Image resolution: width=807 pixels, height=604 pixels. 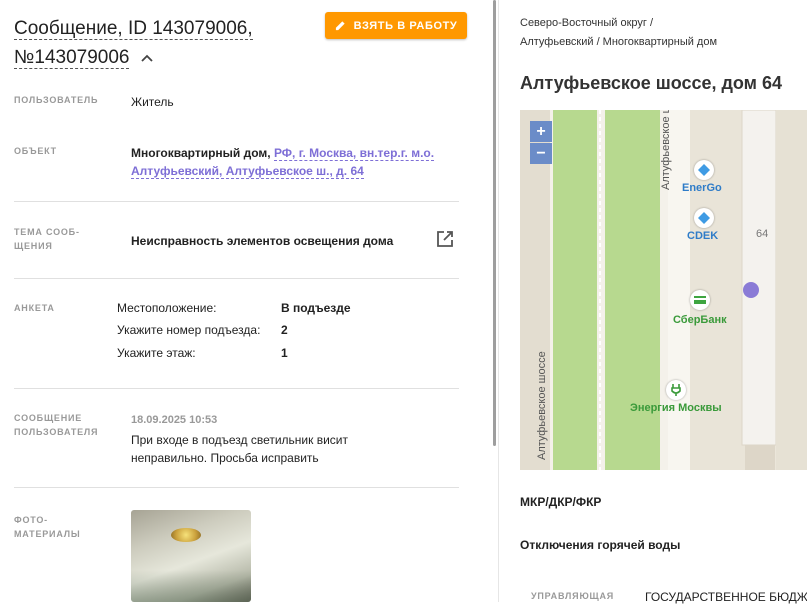 I want to click on cdek-label: CDEK, so click(x=703, y=236).